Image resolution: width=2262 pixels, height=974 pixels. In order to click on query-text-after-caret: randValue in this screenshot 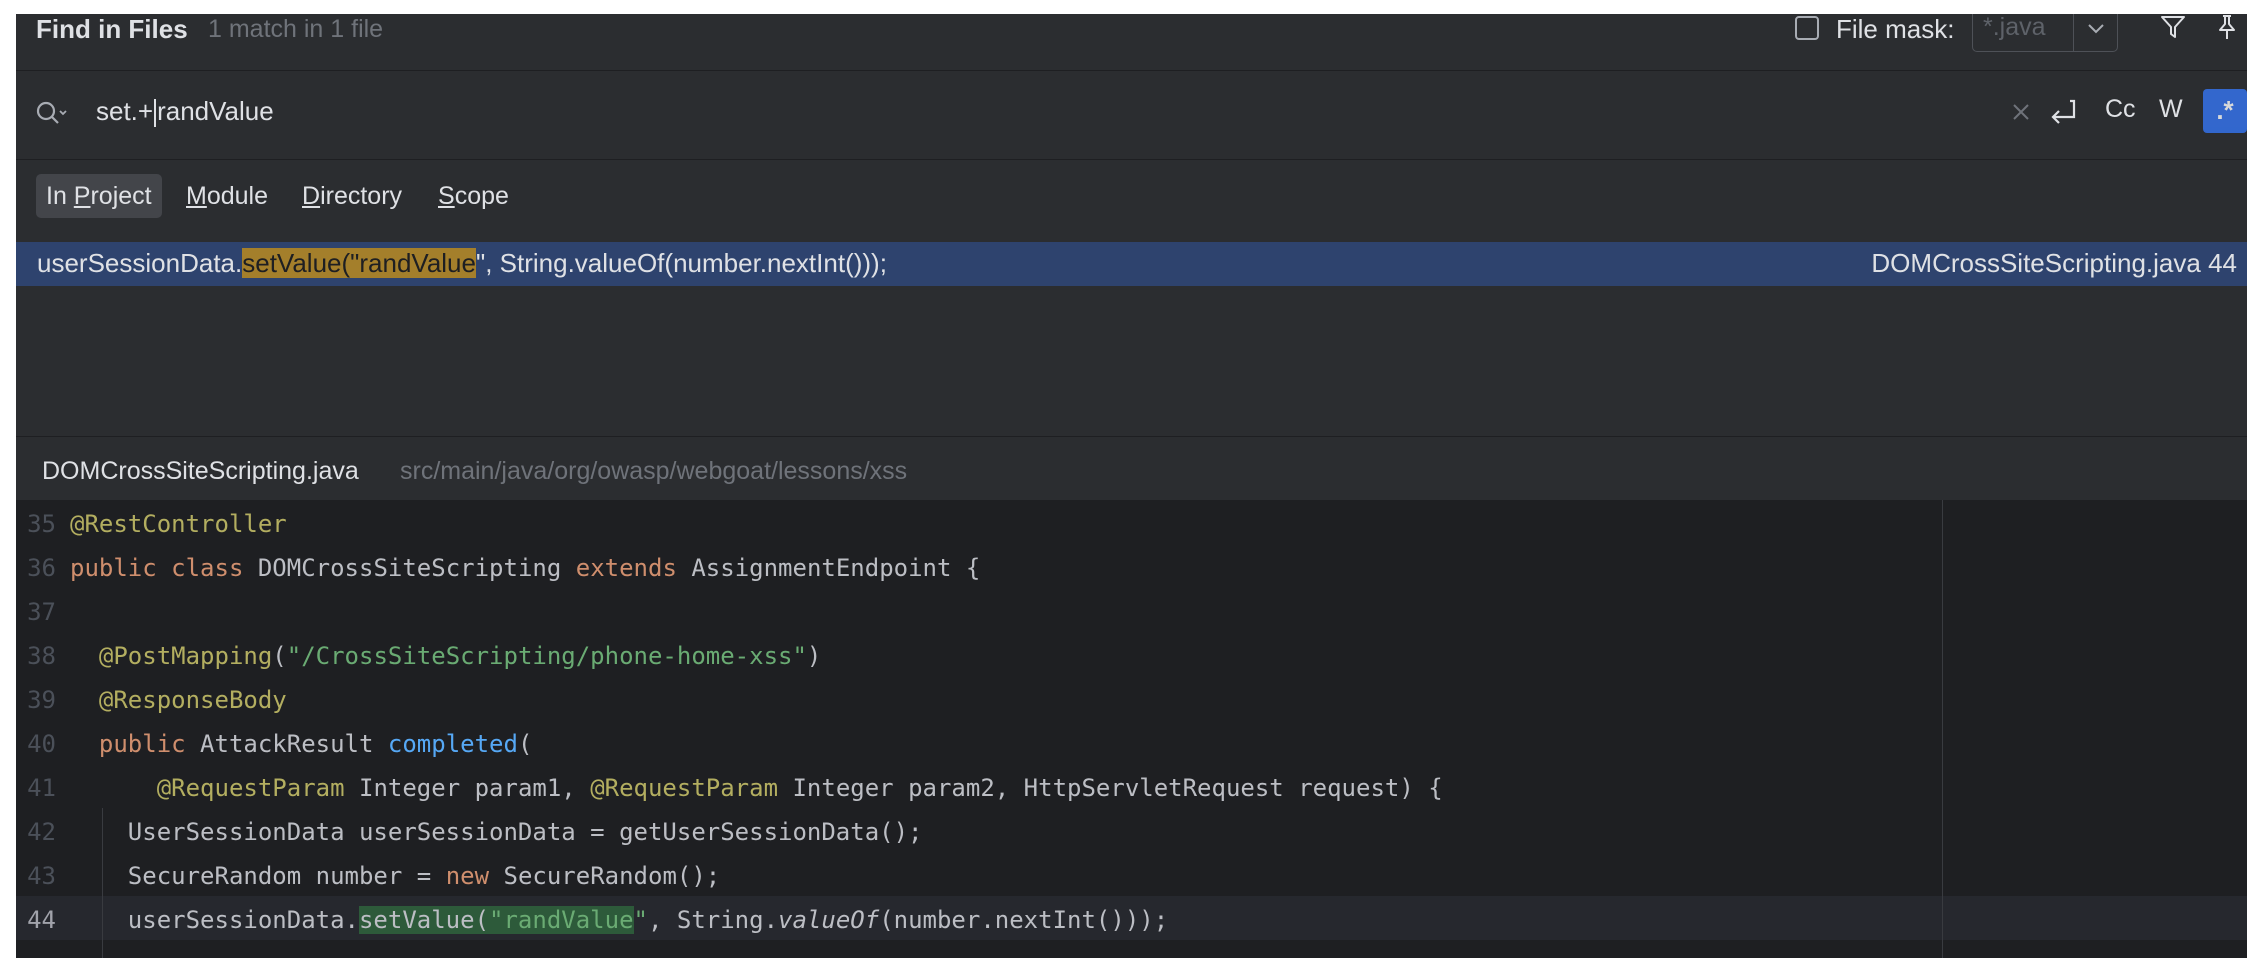, I will do `click(215, 111)`.